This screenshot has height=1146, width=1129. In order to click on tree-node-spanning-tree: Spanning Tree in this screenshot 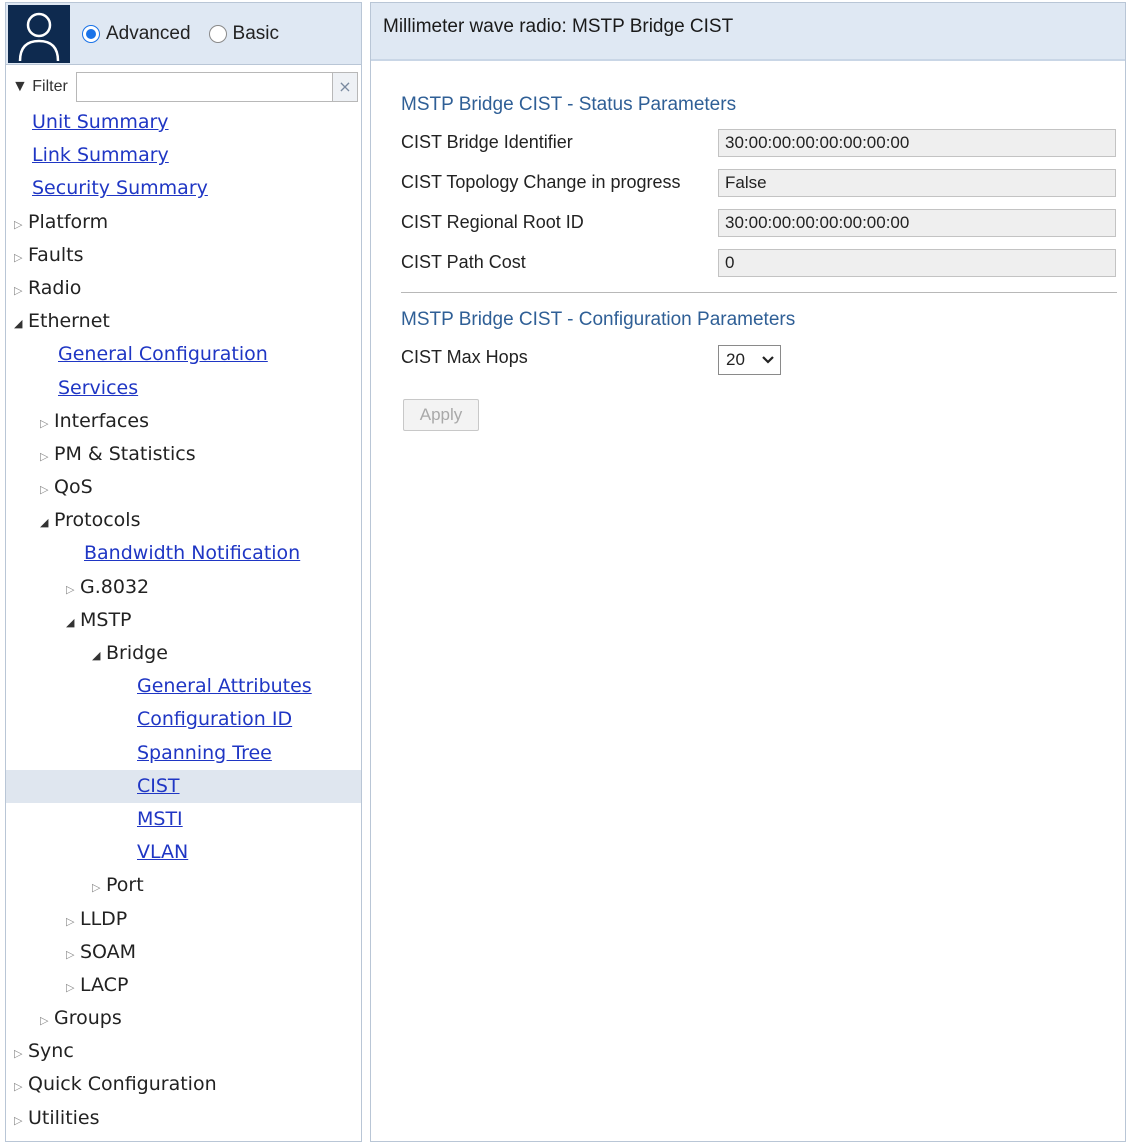, I will do `click(183, 753)`.